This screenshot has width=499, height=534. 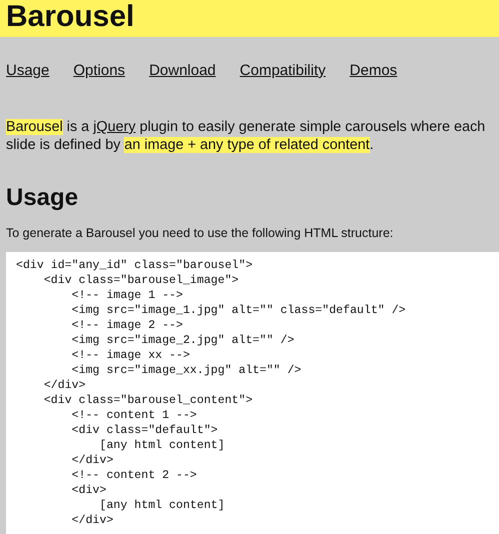 What do you see at coordinates (182, 71) in the screenshot?
I see `nav-link: Download` at bounding box center [182, 71].